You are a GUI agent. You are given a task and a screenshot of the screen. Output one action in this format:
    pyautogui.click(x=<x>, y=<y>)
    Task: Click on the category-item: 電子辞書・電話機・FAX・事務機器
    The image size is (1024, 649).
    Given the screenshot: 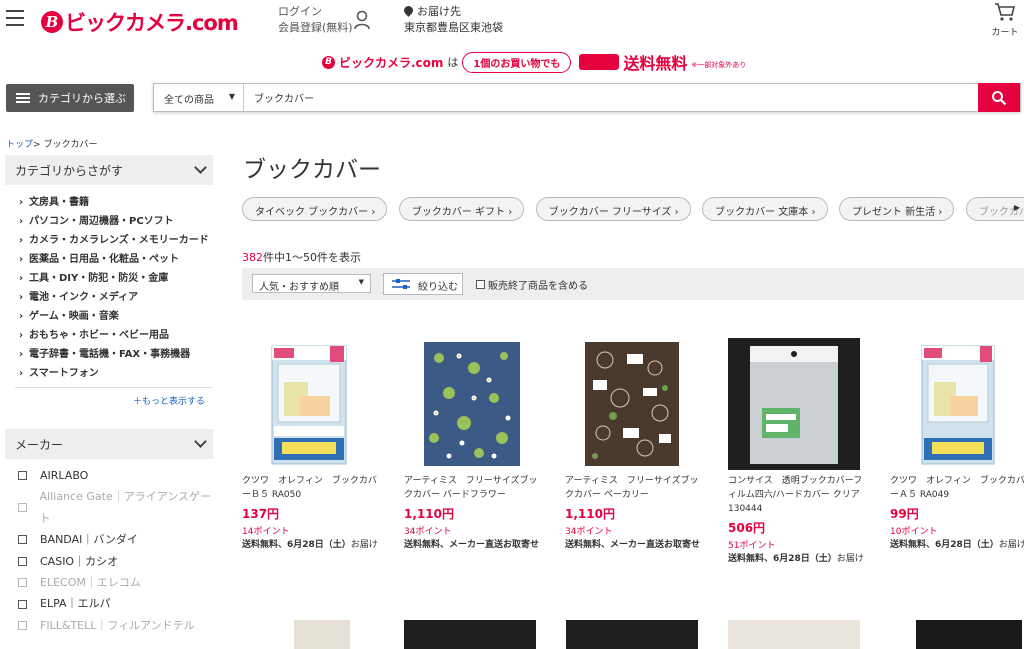 What is the action you would take?
    pyautogui.click(x=116, y=354)
    